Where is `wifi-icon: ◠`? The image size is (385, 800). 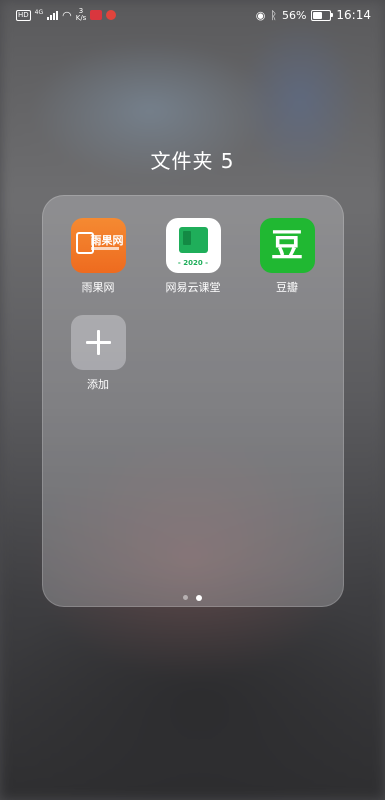
wifi-icon: ◠ is located at coordinates (67, 15).